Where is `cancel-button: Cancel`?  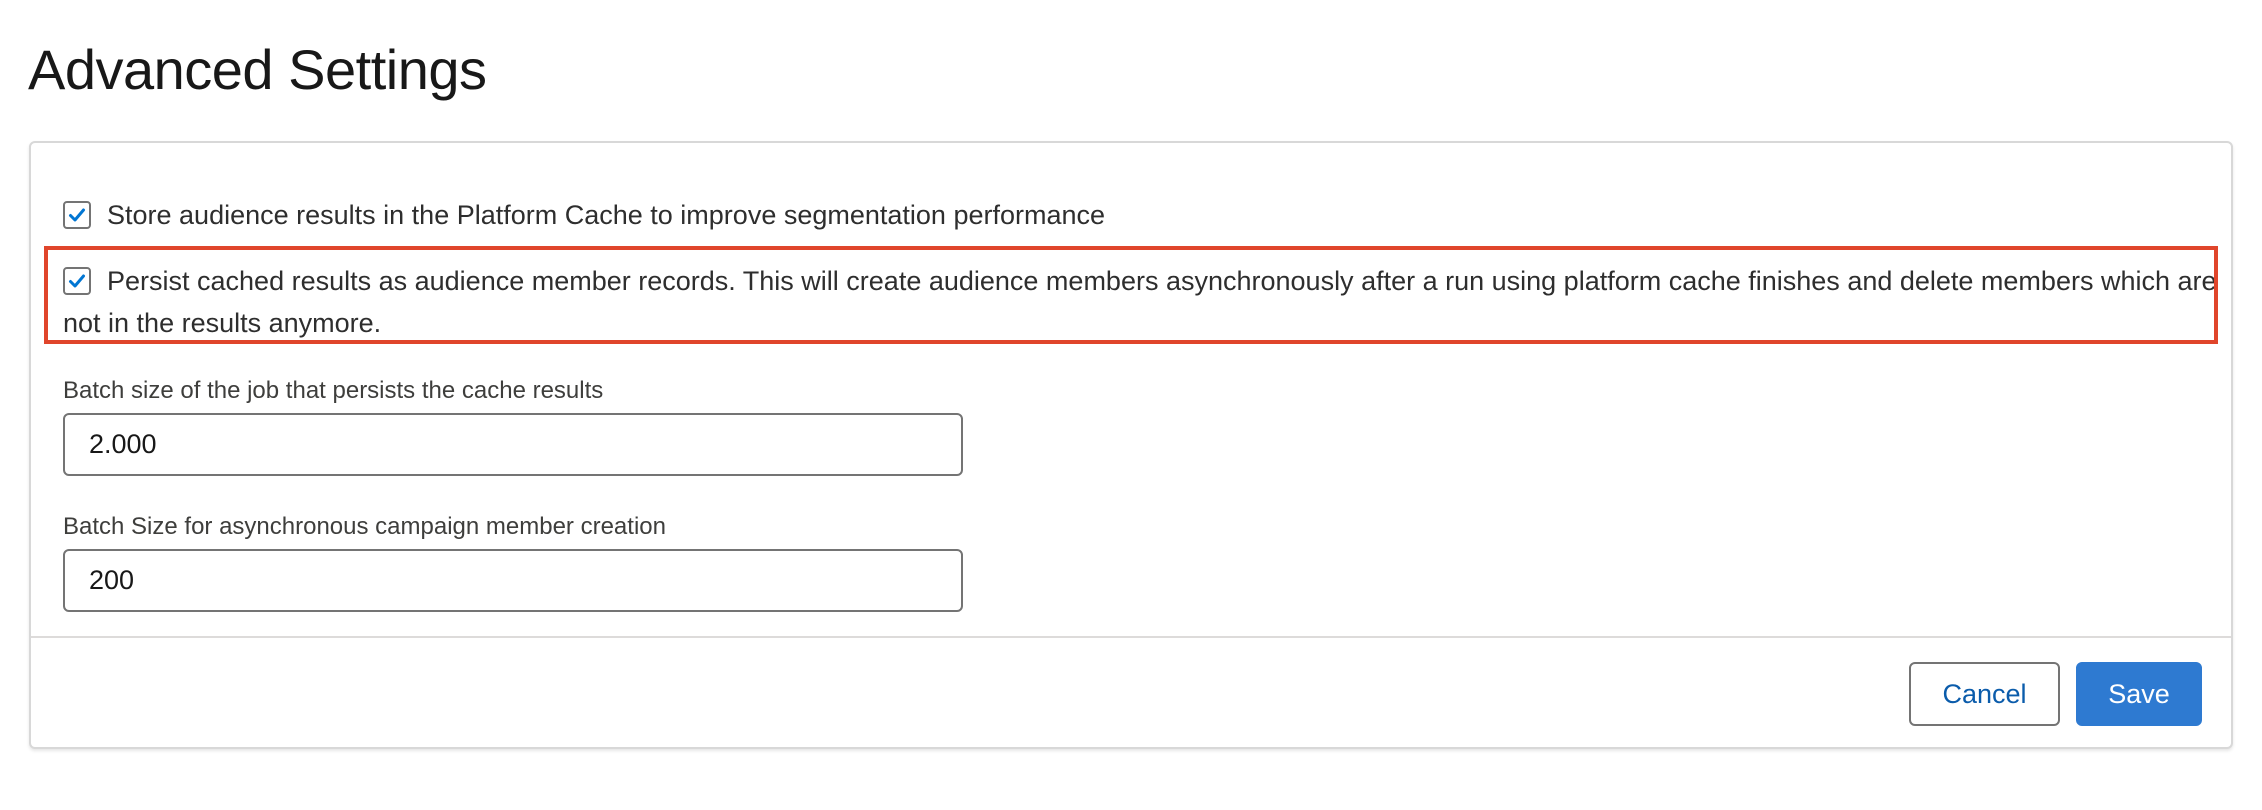 cancel-button: Cancel is located at coordinates (1984, 694).